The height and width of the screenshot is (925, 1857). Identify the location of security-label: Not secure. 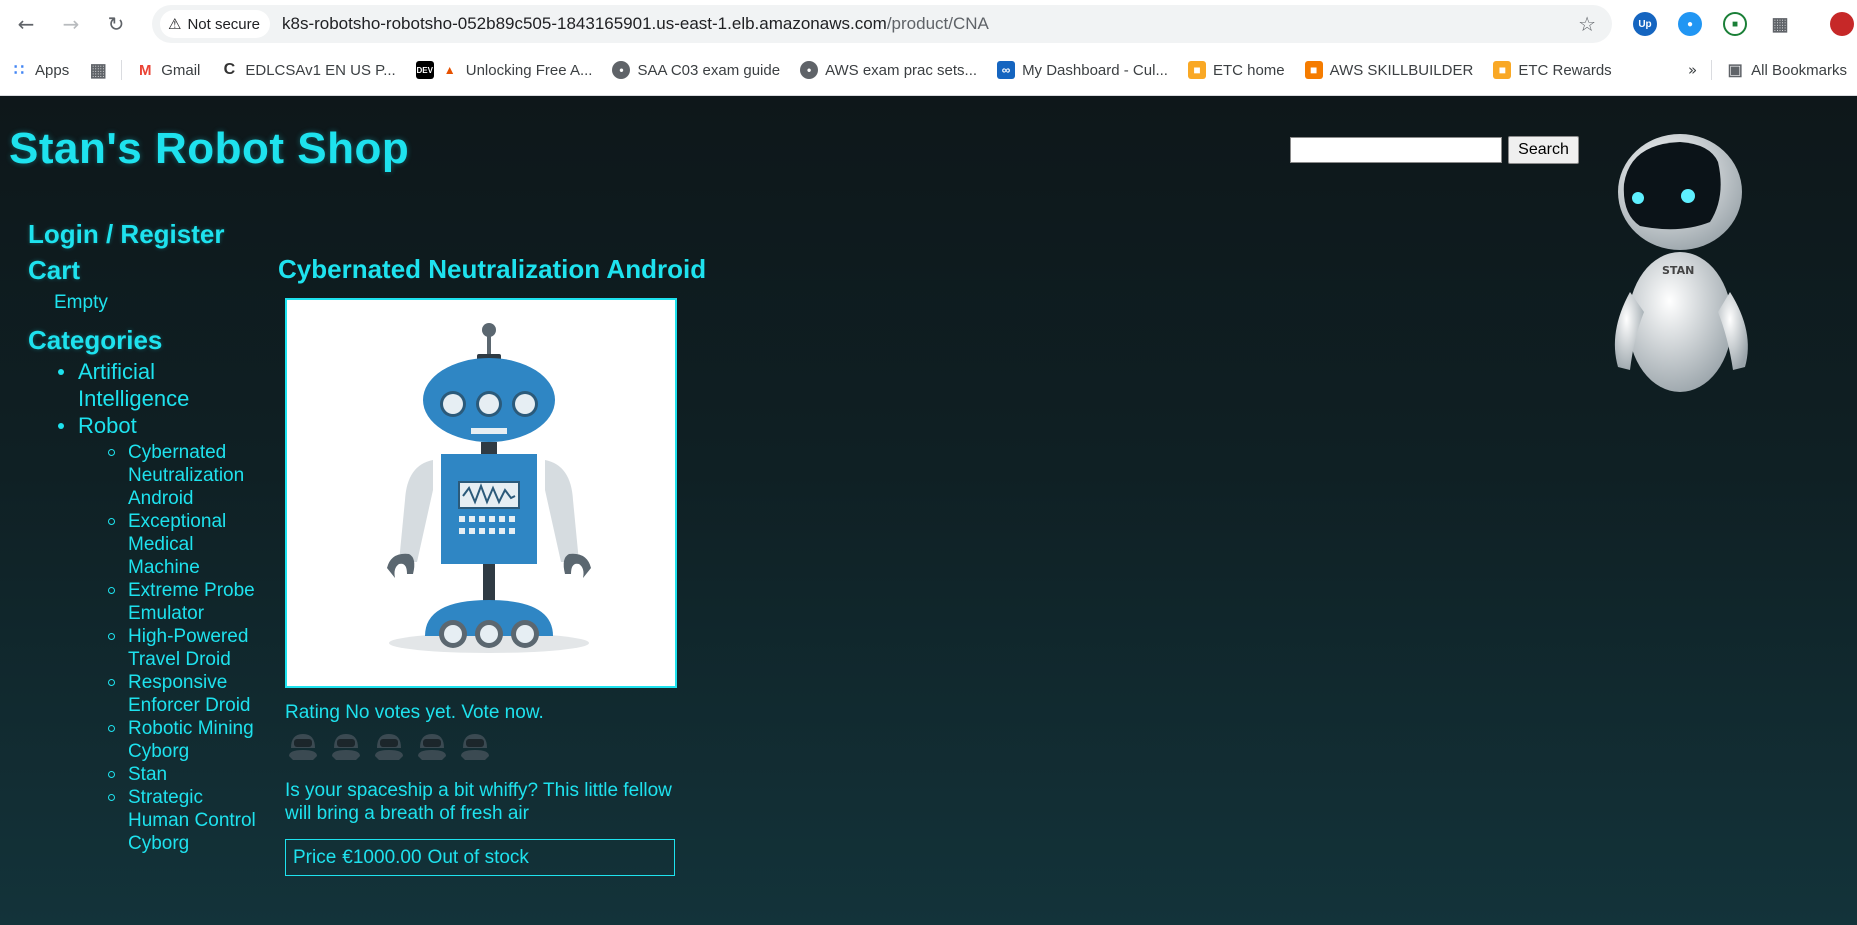
(223, 24).